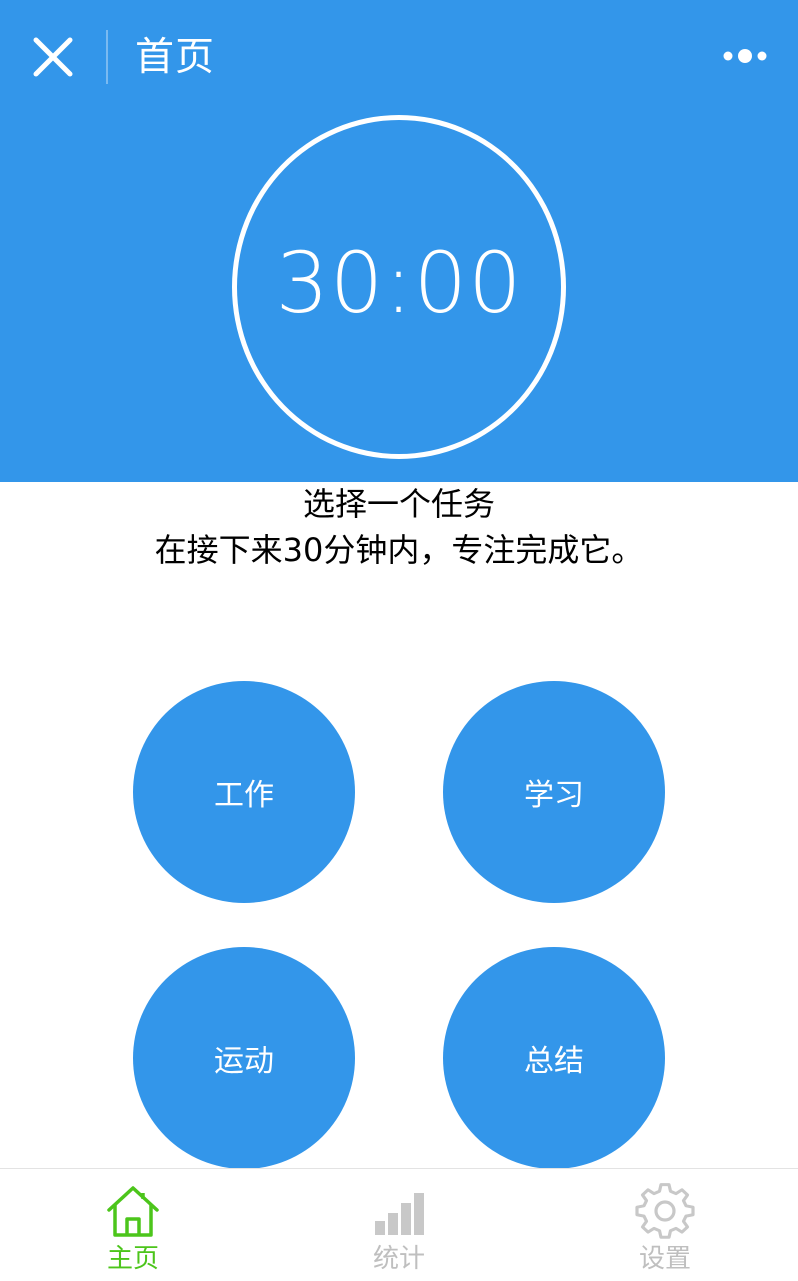 The width and height of the screenshot is (798, 1281). Describe the element at coordinates (175, 57) in the screenshot. I see `page-title: 首页` at that location.